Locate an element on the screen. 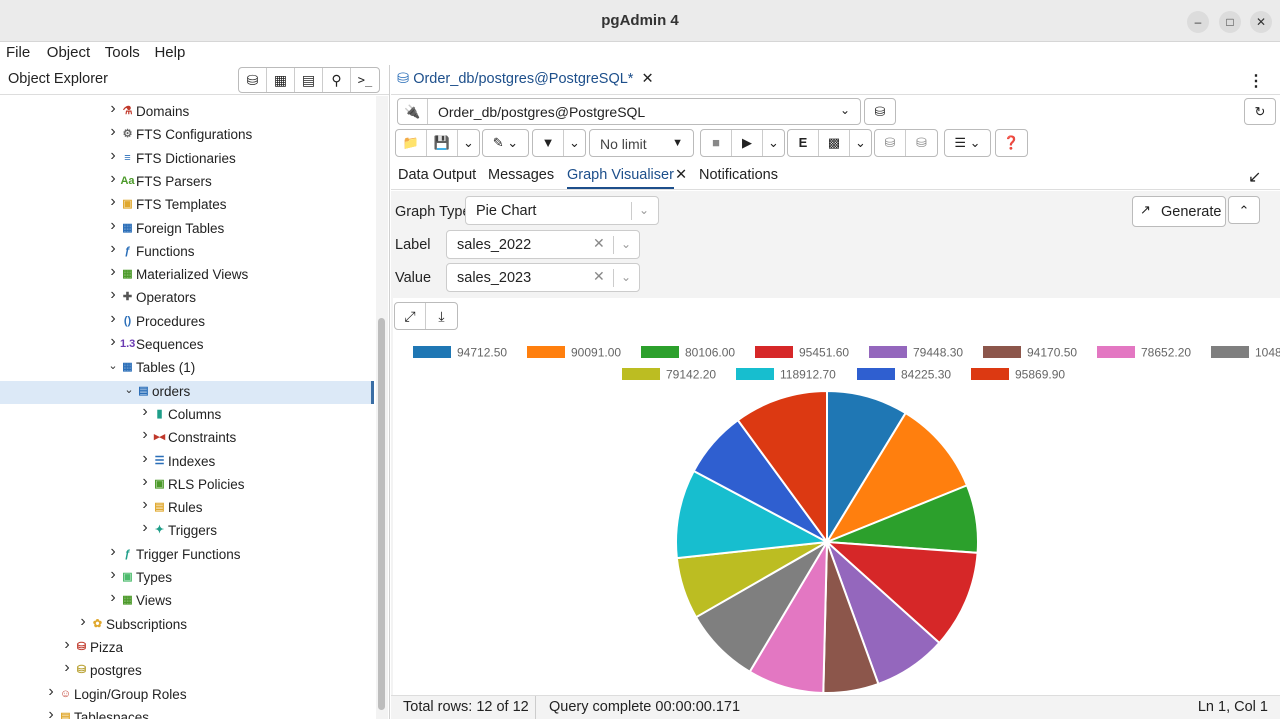 The width and height of the screenshot is (1280, 719). rollback-icon: ⛁ is located at coordinates (921, 143).